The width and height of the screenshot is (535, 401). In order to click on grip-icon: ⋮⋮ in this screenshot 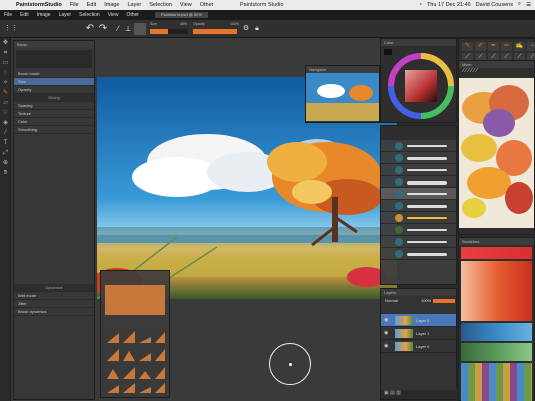, I will do `click(11, 29)`.